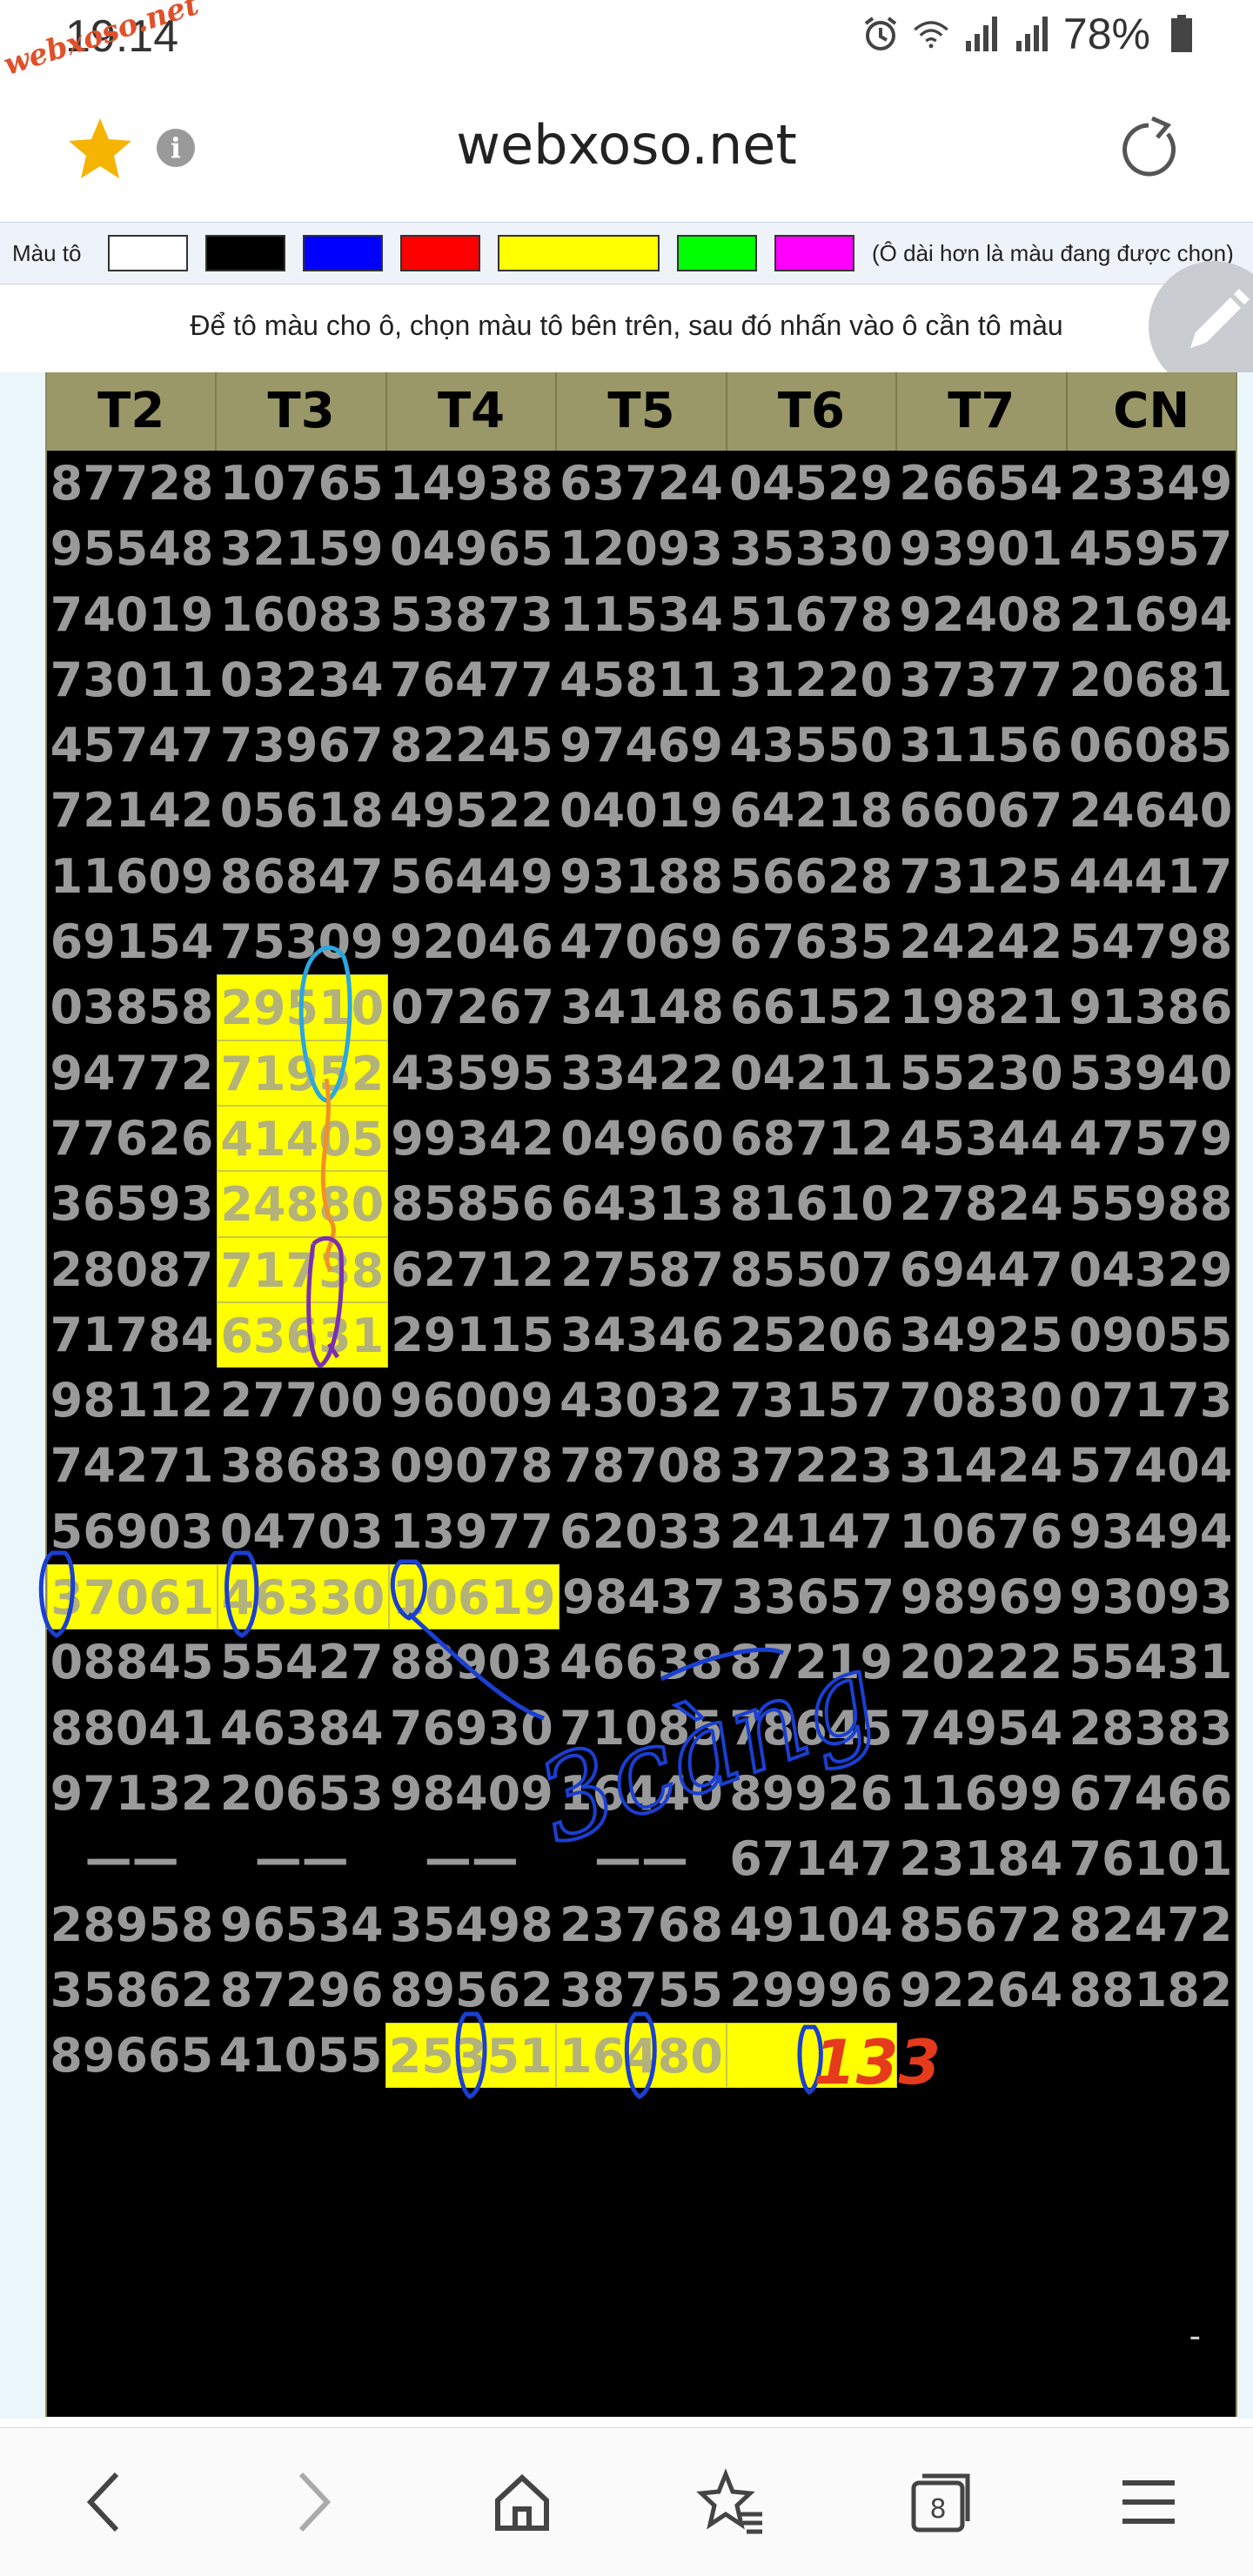 This screenshot has height=2576, width=1253. I want to click on number-cell: 56628, so click(811, 876).